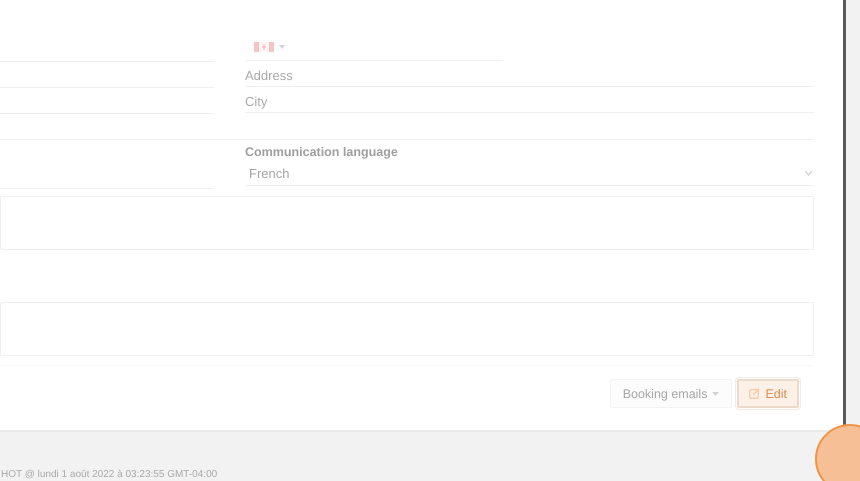  Describe the element at coordinates (264, 47) in the screenshot. I see `flag-icon` at that location.